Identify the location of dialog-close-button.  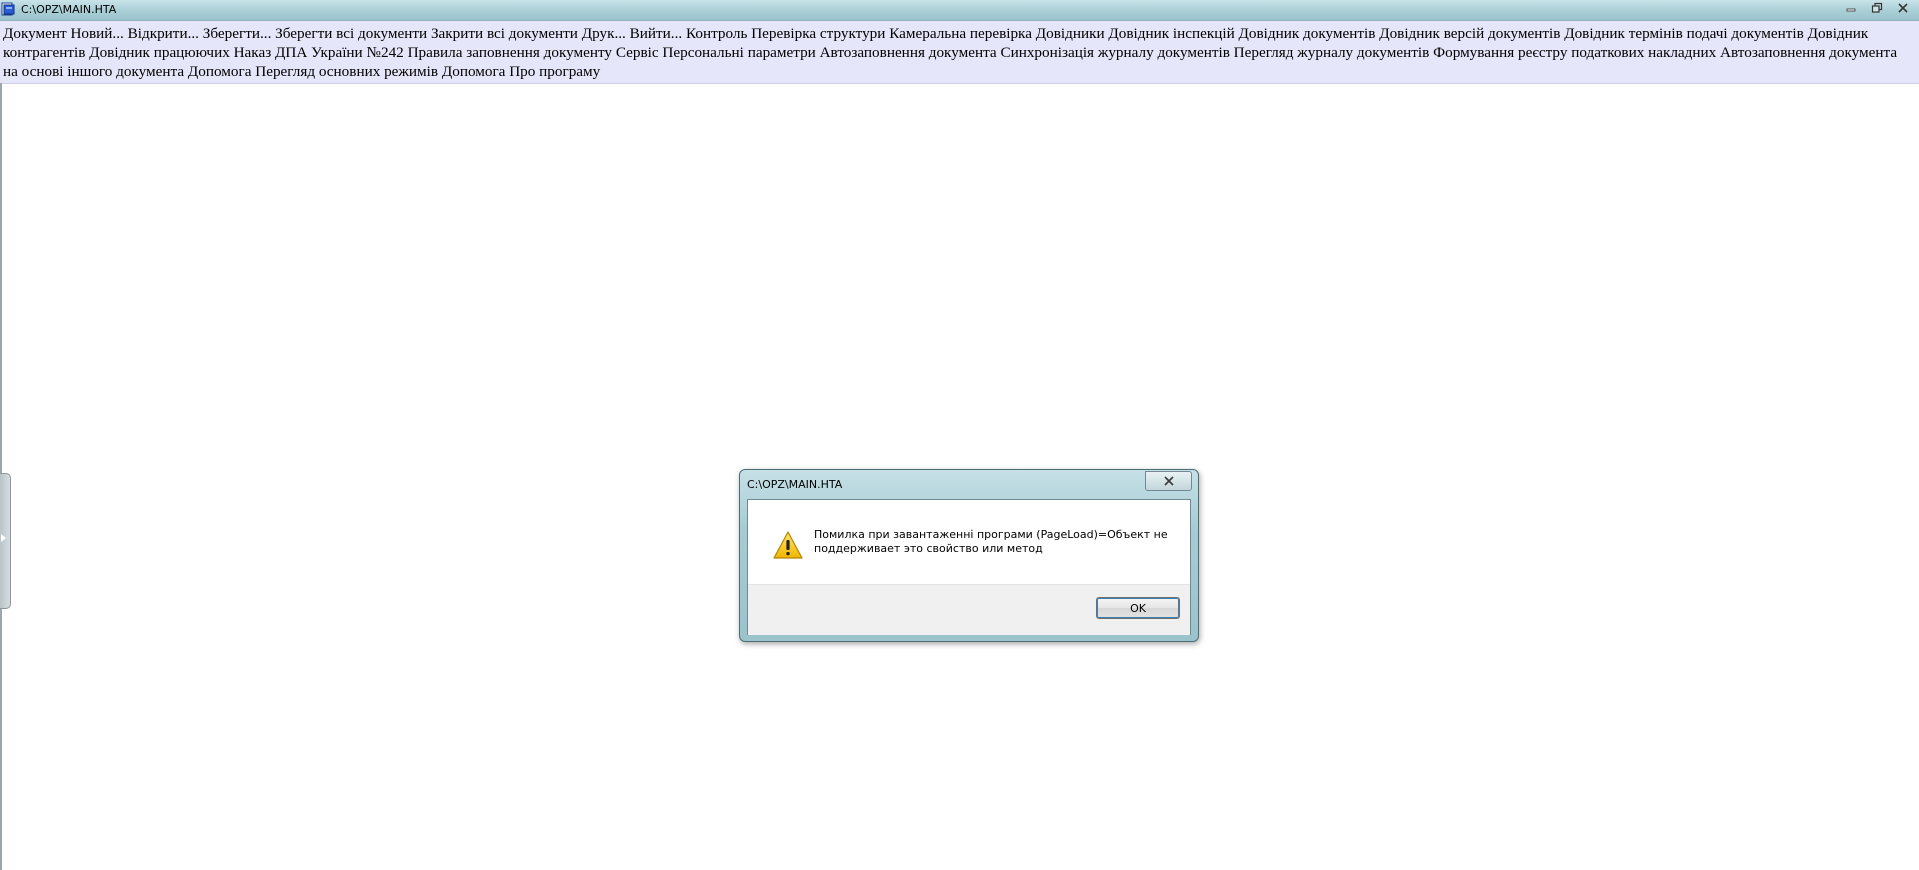
(1168, 481).